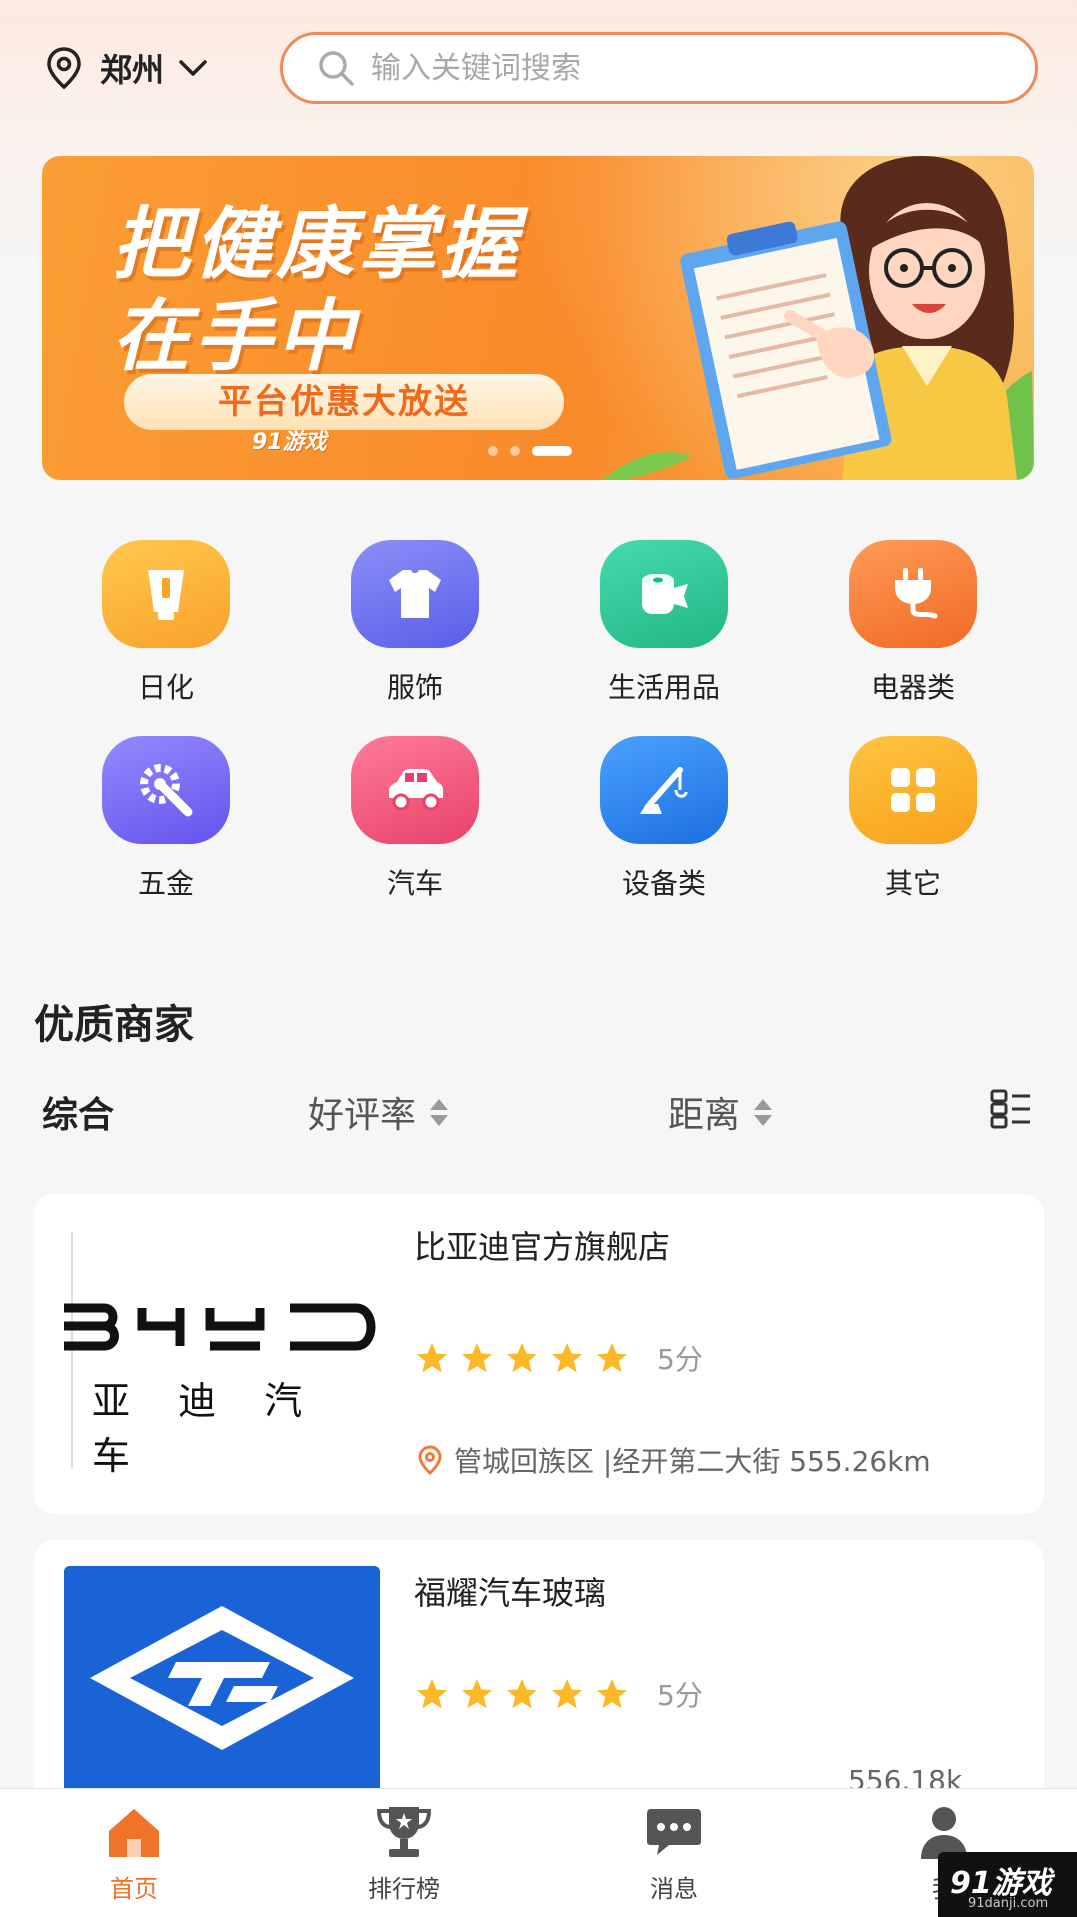  What do you see at coordinates (165, 687) in the screenshot?
I see `category-label: 日化` at bounding box center [165, 687].